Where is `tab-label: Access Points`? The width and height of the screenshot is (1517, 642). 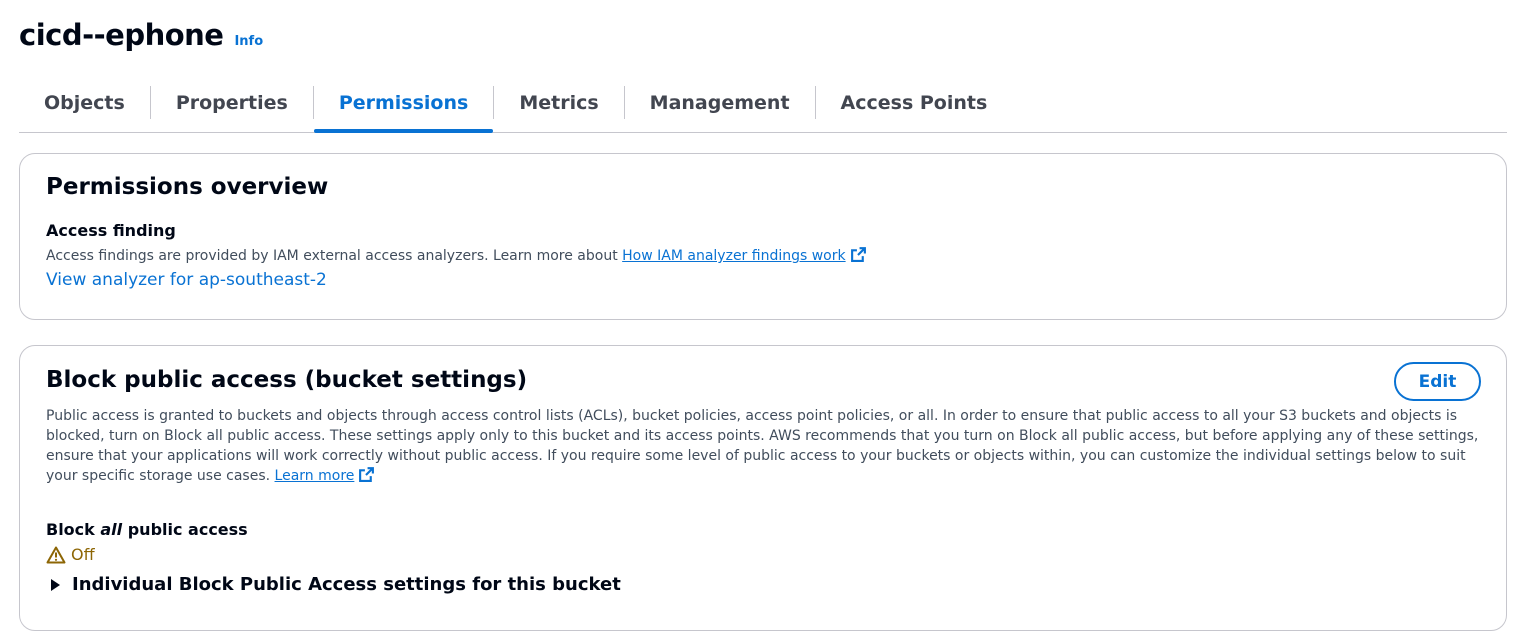 tab-label: Access Points is located at coordinates (914, 103).